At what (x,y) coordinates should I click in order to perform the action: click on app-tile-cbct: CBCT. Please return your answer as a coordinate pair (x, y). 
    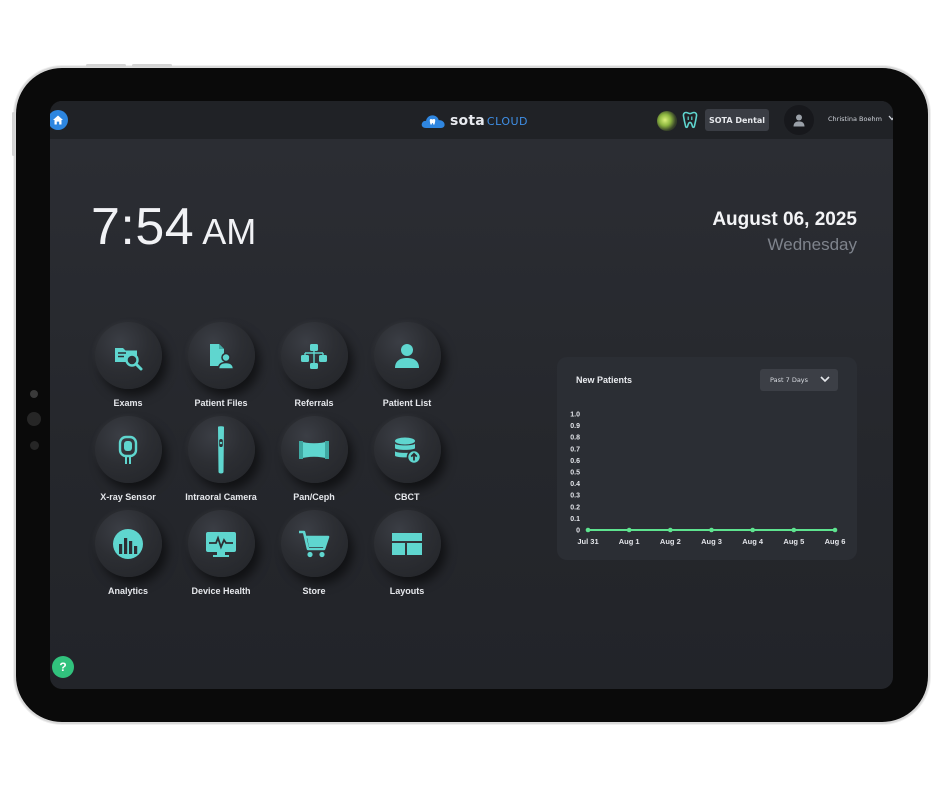
    Looking at the image, I should click on (407, 461).